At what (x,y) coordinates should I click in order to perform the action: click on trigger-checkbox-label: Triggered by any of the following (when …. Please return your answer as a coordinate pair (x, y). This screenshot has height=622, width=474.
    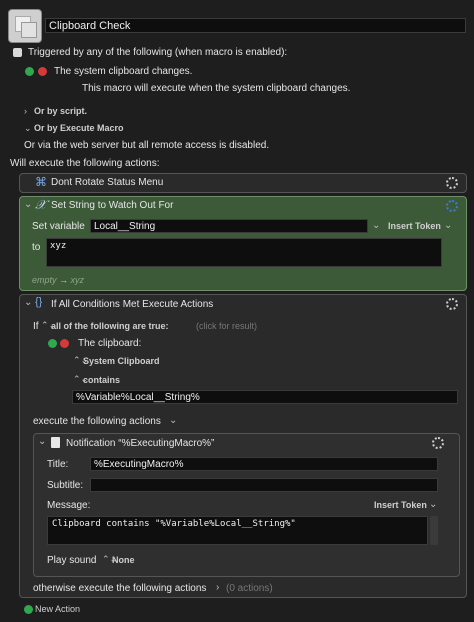
    Looking at the image, I should click on (158, 52).